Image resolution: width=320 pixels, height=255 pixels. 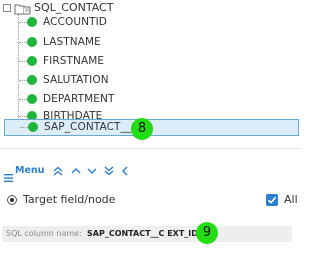 I want to click on tree-item-lastname: LASTNAME, so click(x=150, y=42).